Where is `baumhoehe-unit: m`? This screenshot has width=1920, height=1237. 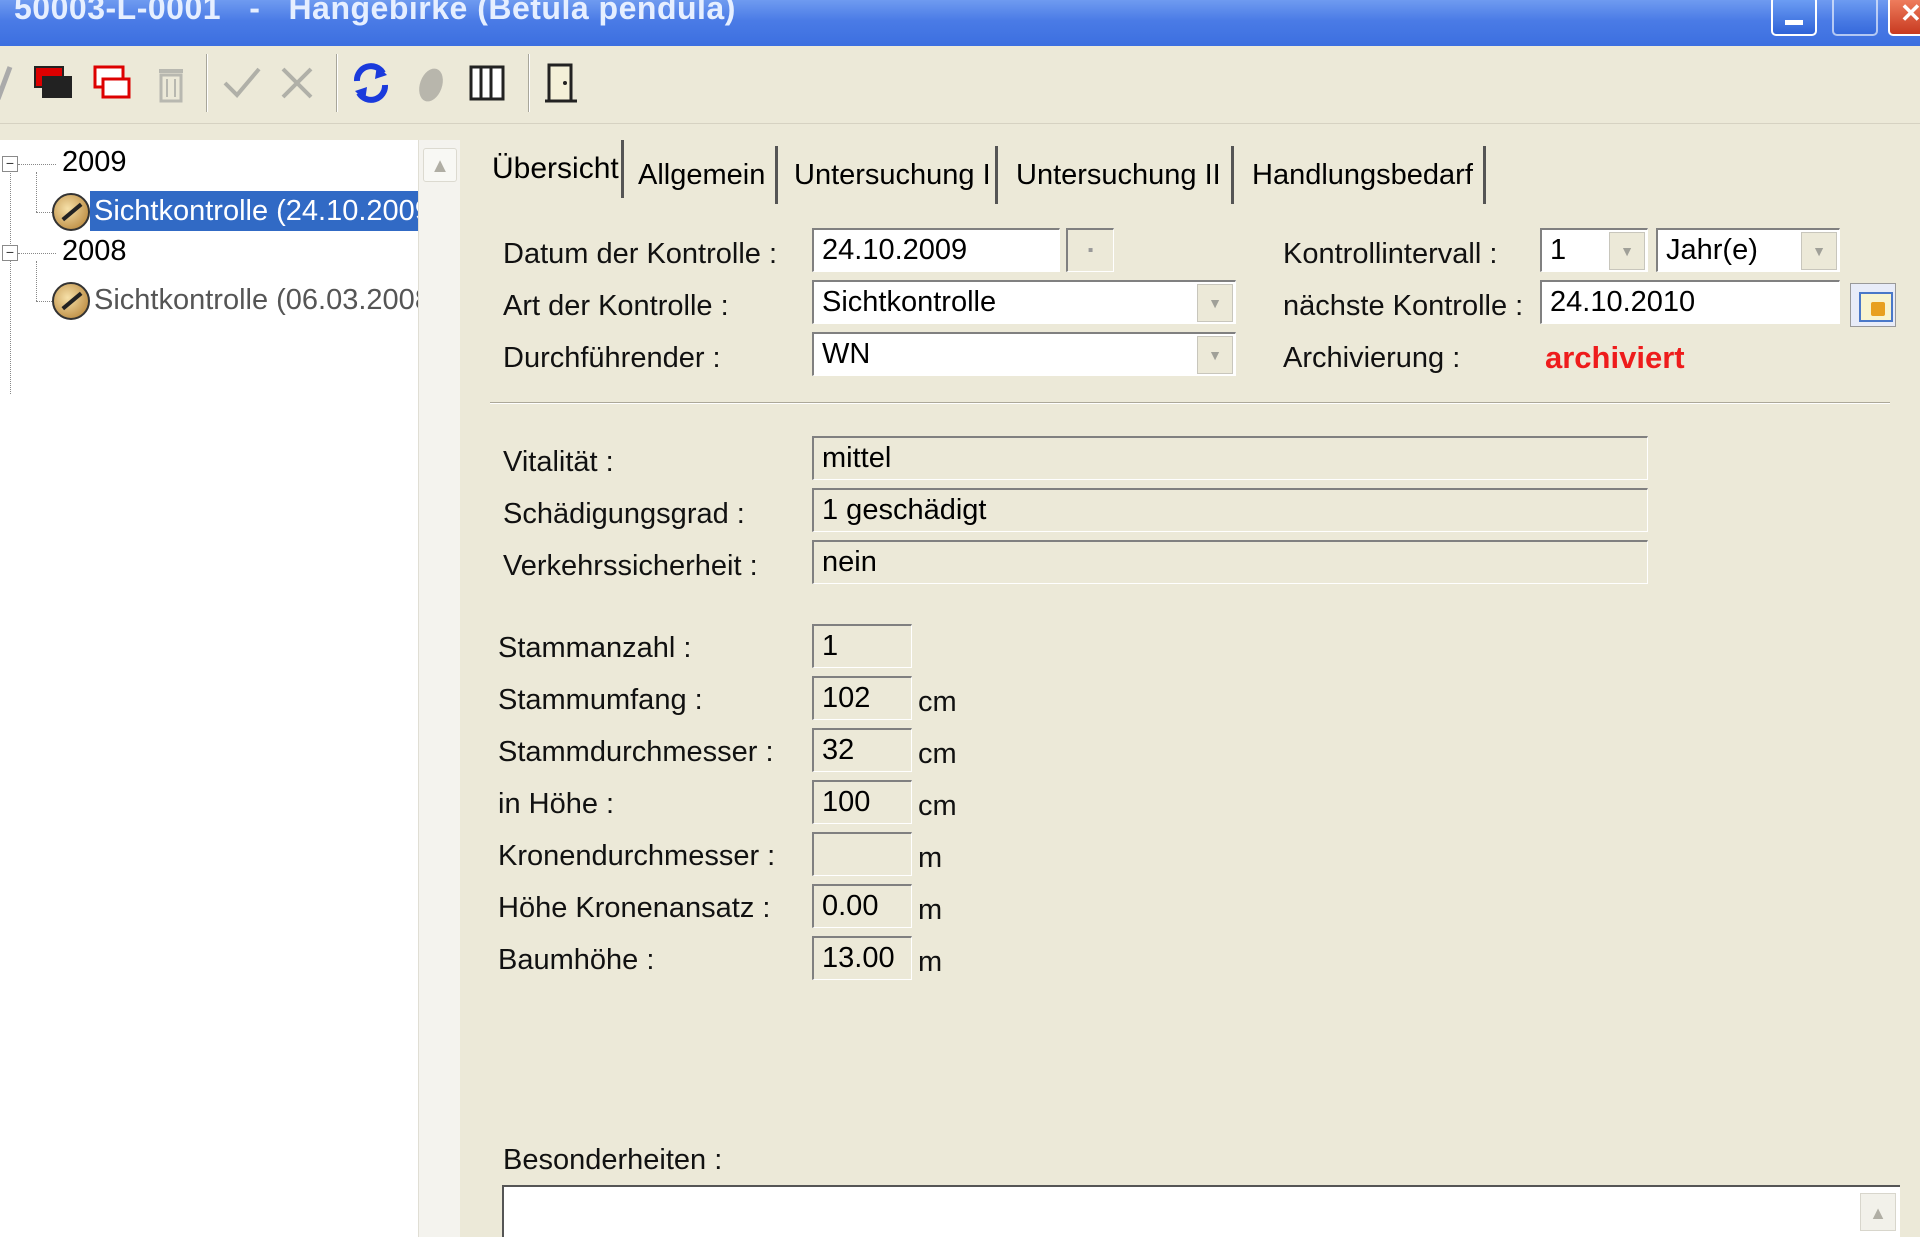
baumhoehe-unit: m is located at coordinates (930, 962).